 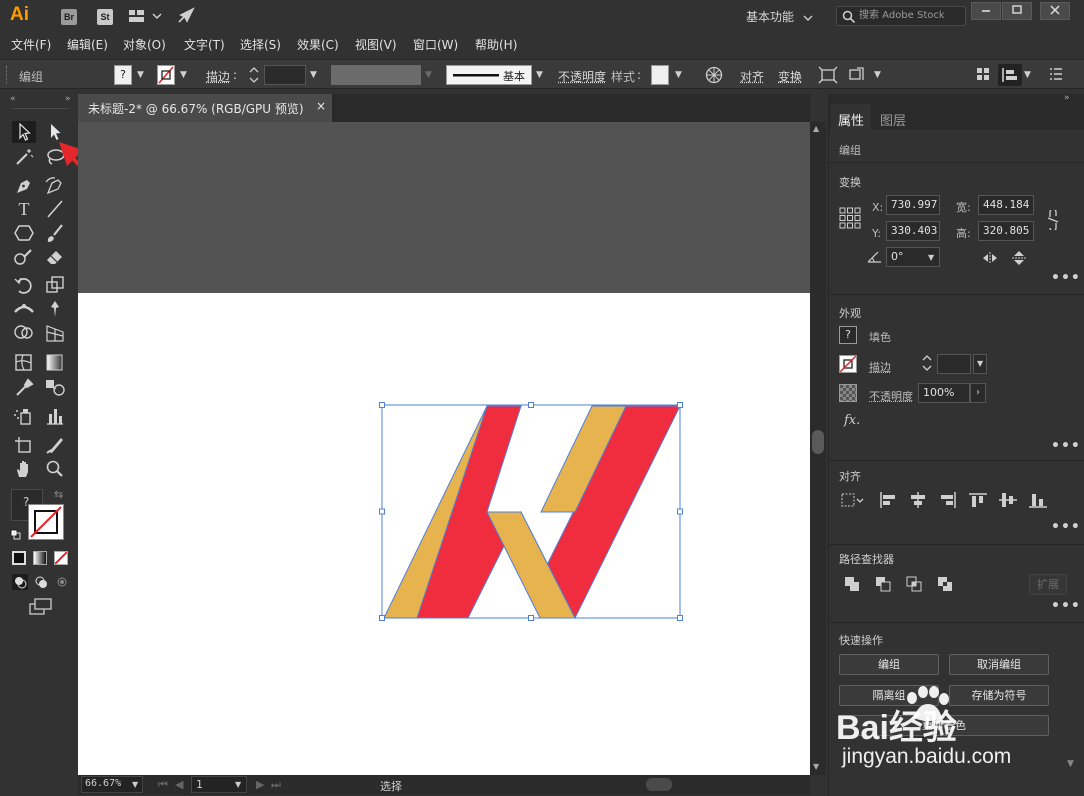 I want to click on align-left-icon, so click(x=888, y=501).